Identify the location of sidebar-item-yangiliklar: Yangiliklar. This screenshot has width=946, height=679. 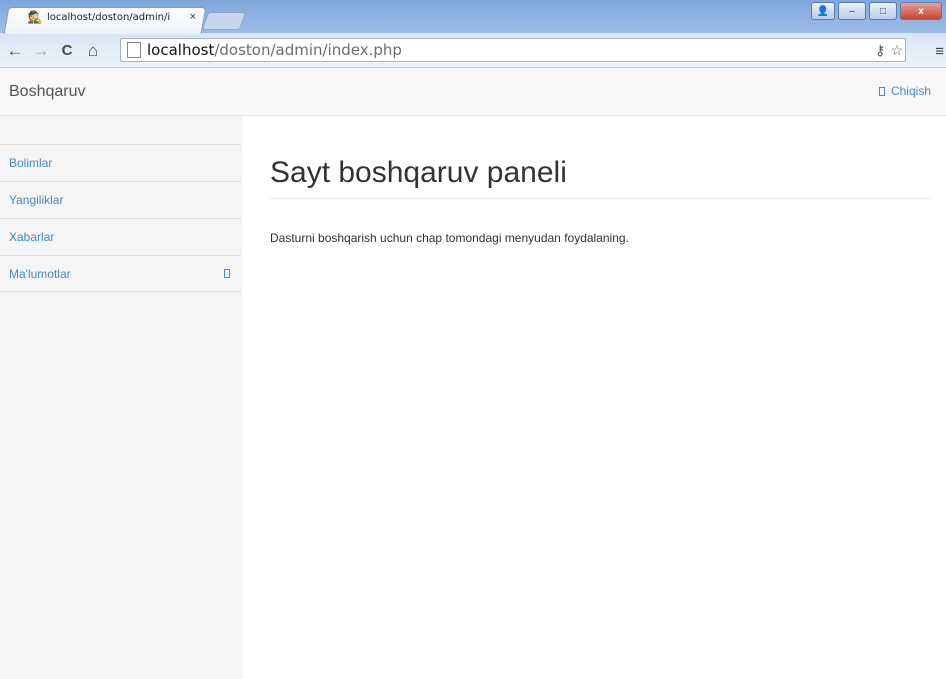
(120, 199).